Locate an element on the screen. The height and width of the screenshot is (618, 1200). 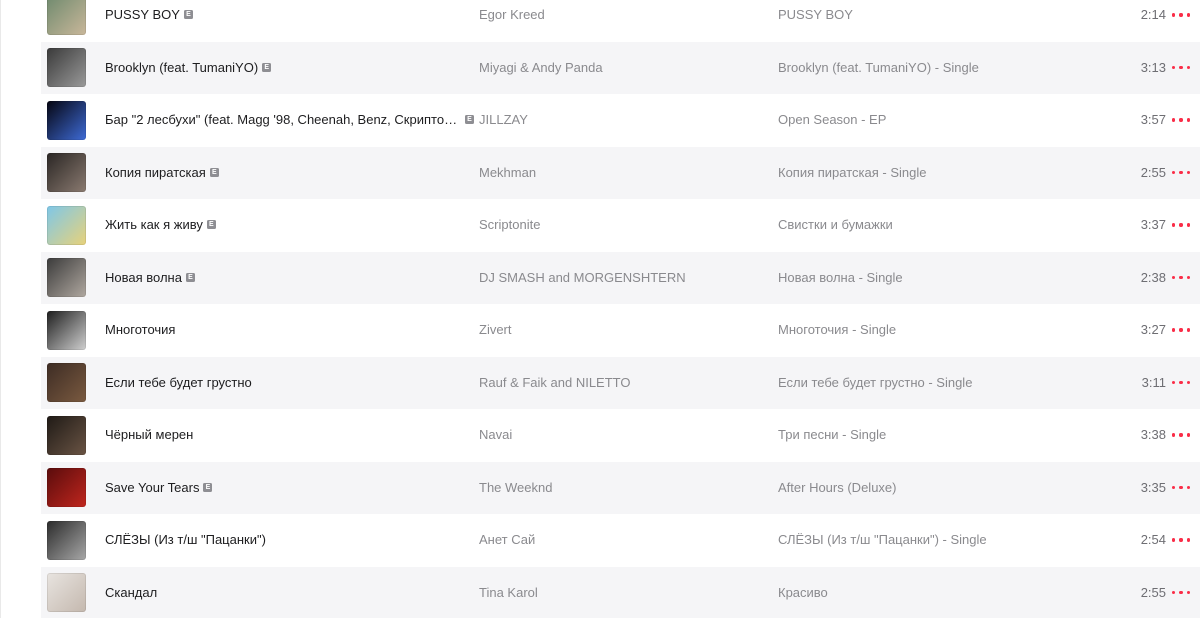
track-title-cell: Если тебе будет грустно is located at coordinates (290, 383).